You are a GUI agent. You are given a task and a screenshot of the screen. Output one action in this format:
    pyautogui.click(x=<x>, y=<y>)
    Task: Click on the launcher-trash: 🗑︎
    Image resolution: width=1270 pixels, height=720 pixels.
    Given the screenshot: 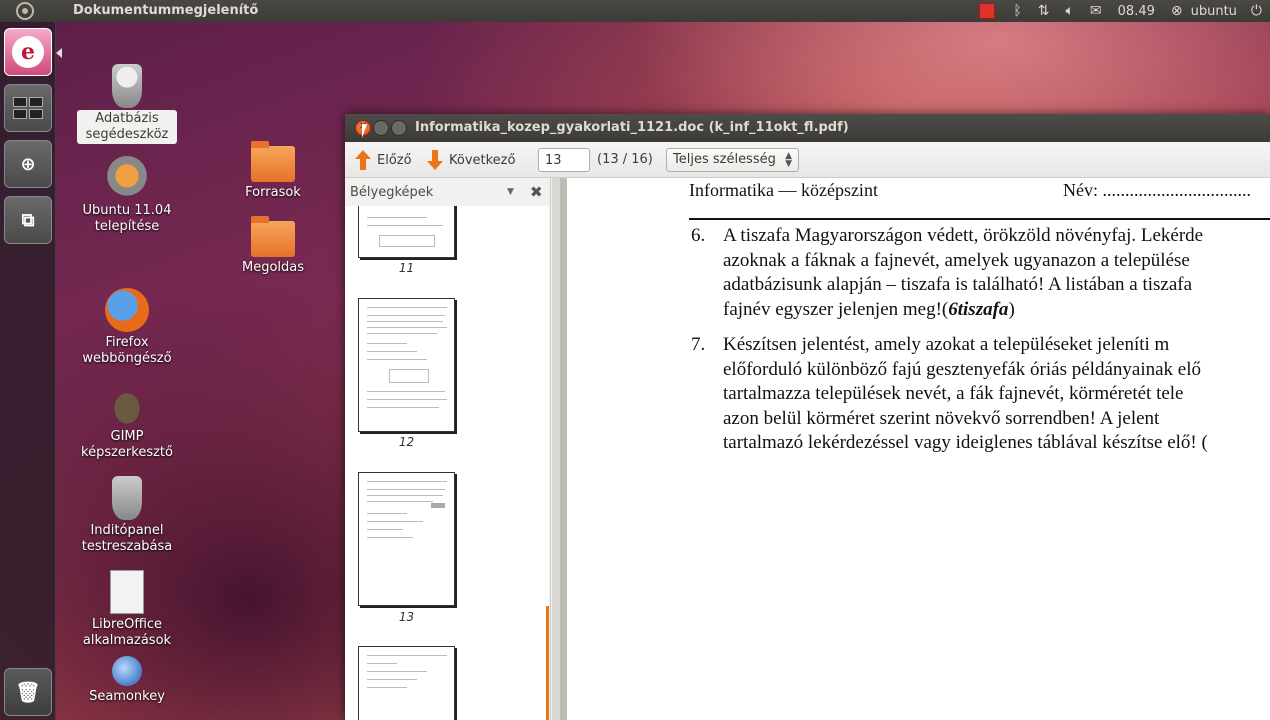 What is the action you would take?
    pyautogui.click(x=28, y=692)
    